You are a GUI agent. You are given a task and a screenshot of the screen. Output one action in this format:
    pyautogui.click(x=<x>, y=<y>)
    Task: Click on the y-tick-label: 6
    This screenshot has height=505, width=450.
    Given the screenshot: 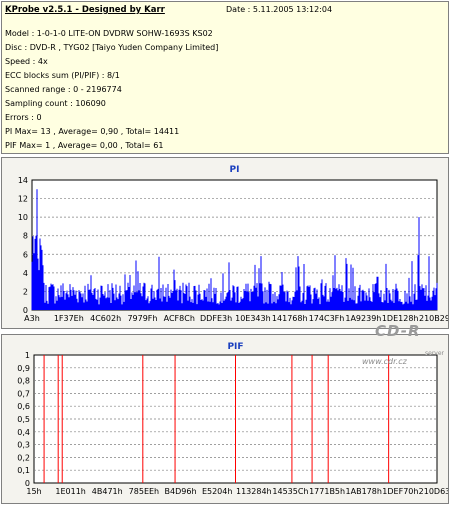 What is the action you would take?
    pyautogui.click(x=25, y=254)
    